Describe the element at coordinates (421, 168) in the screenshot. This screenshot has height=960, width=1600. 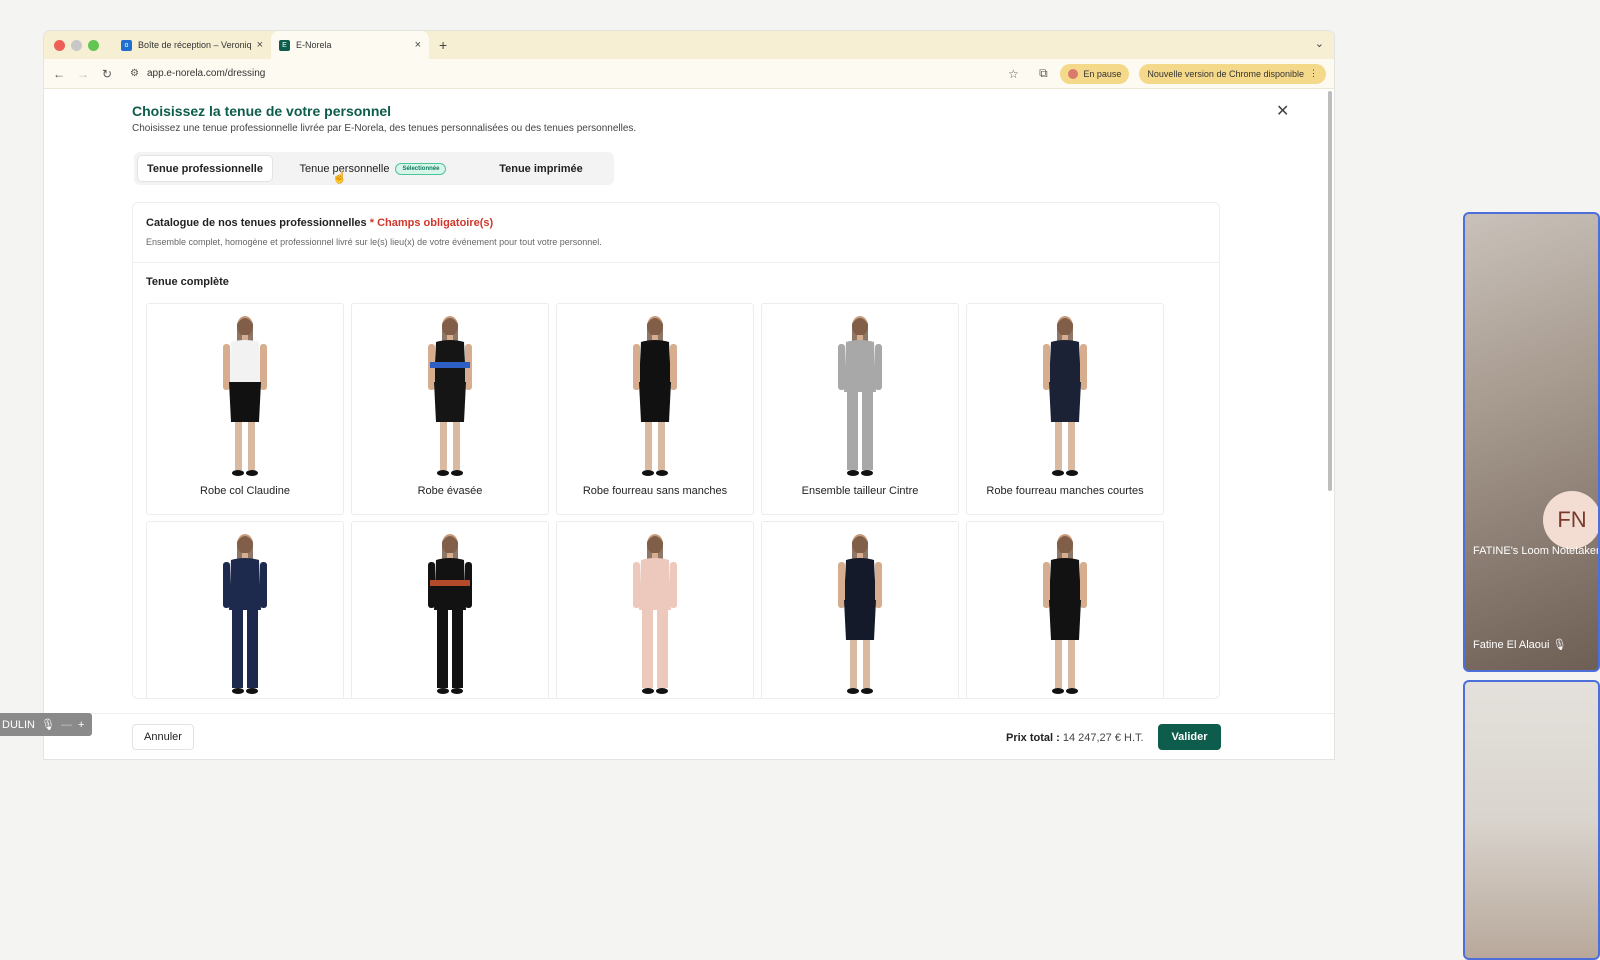
I see `selected-badge: Sélectionnée` at that location.